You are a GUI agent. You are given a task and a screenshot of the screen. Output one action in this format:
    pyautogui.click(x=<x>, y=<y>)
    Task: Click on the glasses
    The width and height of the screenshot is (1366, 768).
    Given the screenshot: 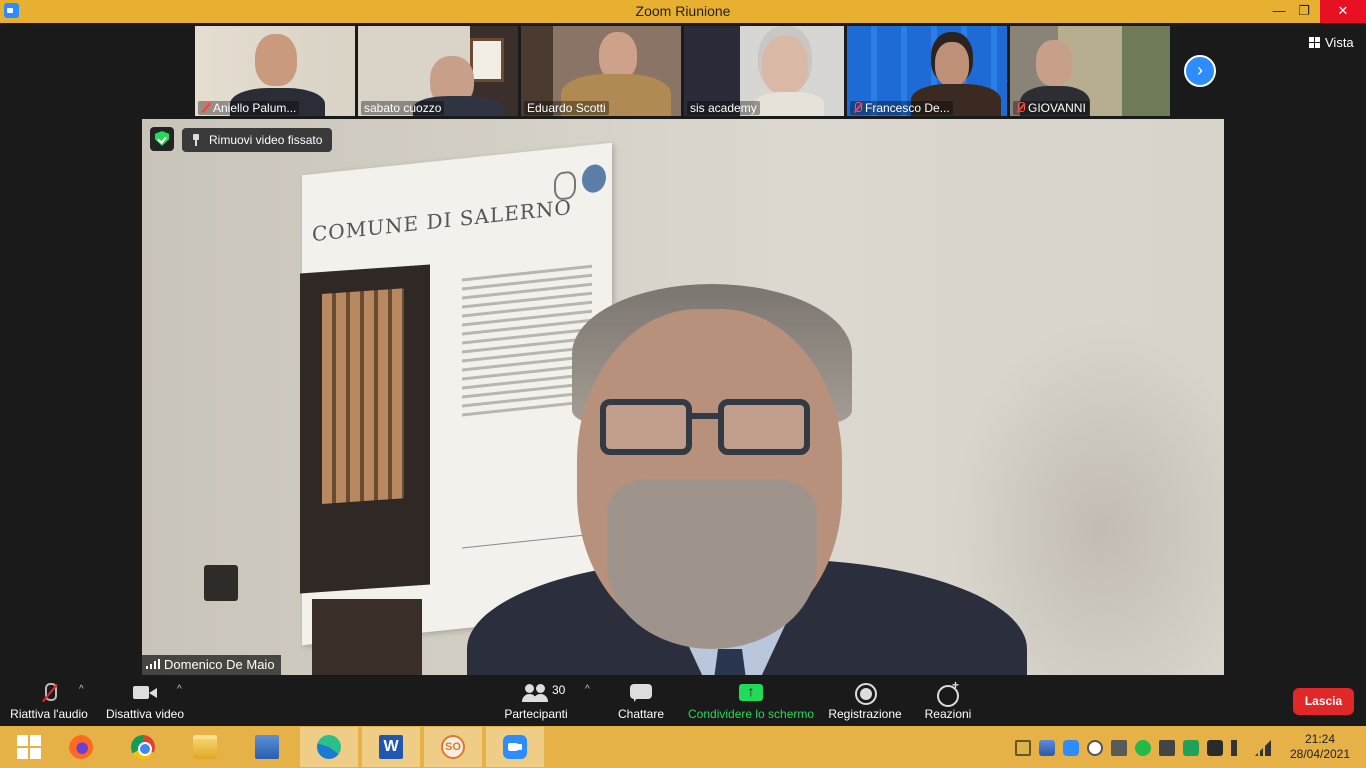 What is the action you would take?
    pyautogui.click(x=707, y=429)
    